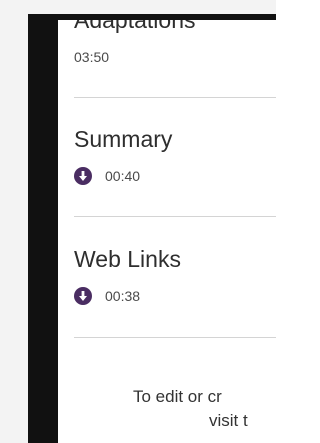 The width and height of the screenshot is (320, 443). Describe the element at coordinates (43, 228) in the screenshot. I see `device-bezel` at that location.